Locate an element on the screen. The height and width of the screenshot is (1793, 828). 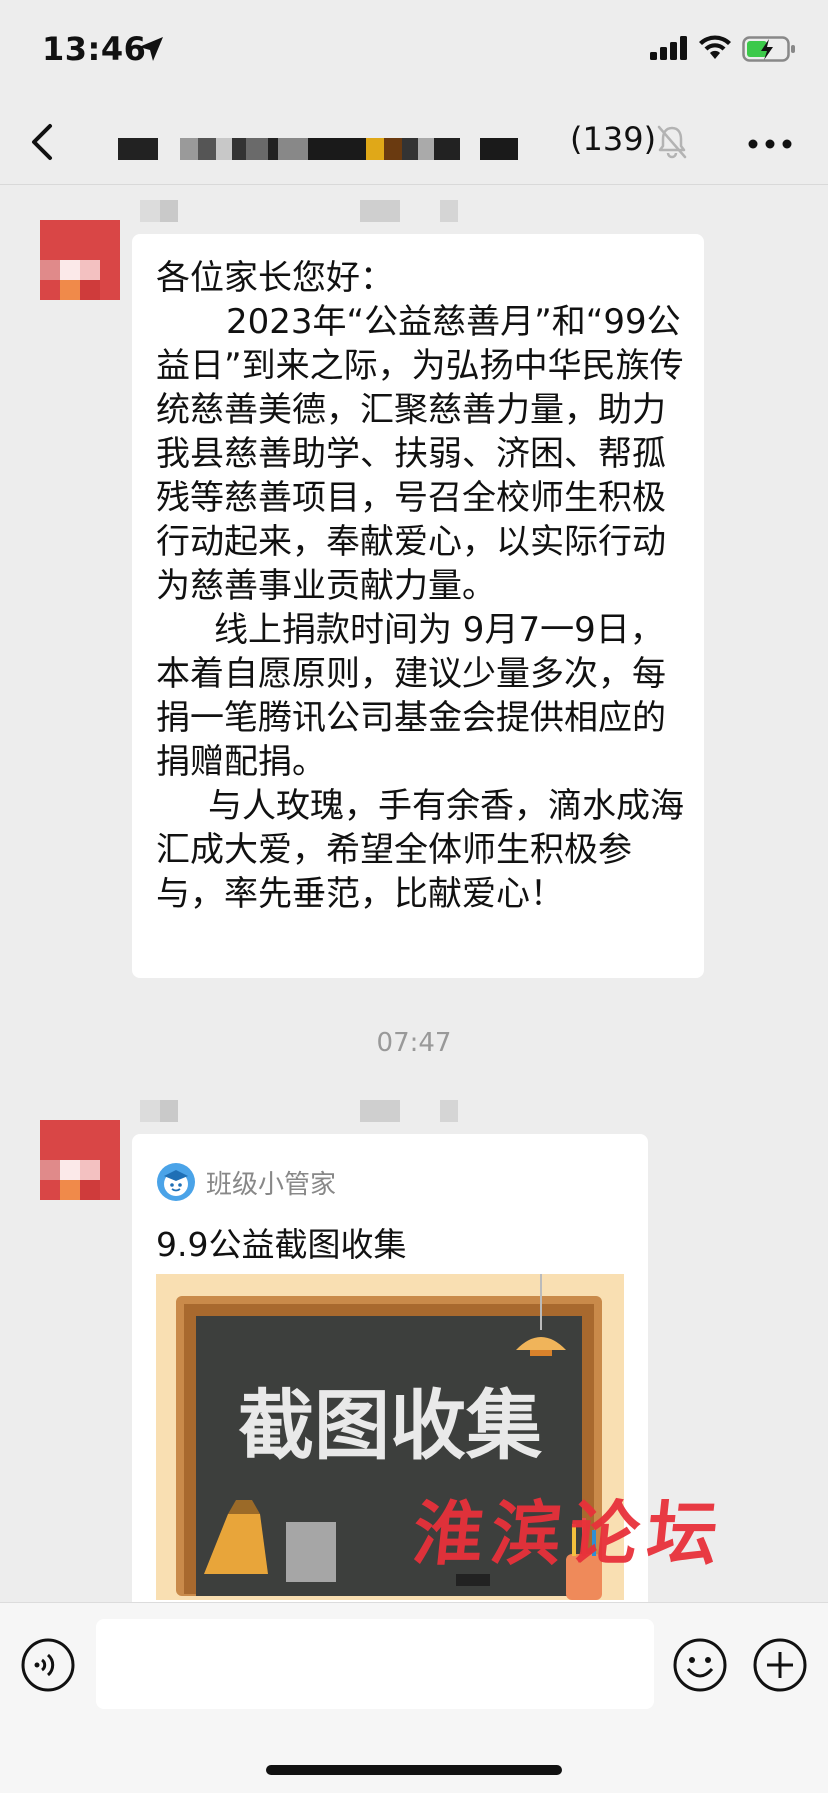
status-bar: 13:46 is located at coordinates (414, 50).